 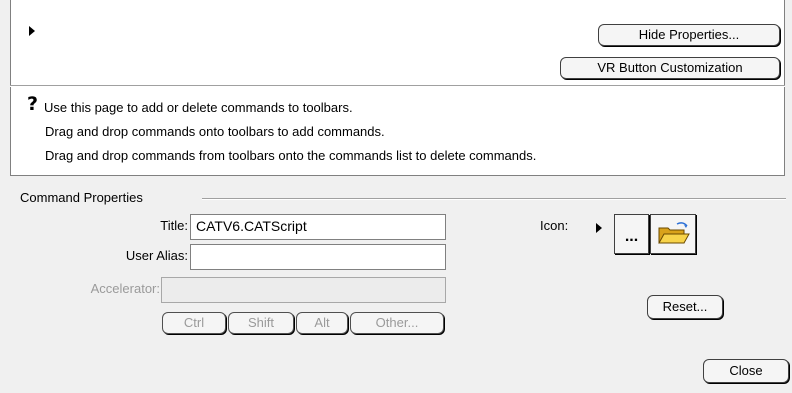 I want to click on user-alias-field, so click(x=318, y=257).